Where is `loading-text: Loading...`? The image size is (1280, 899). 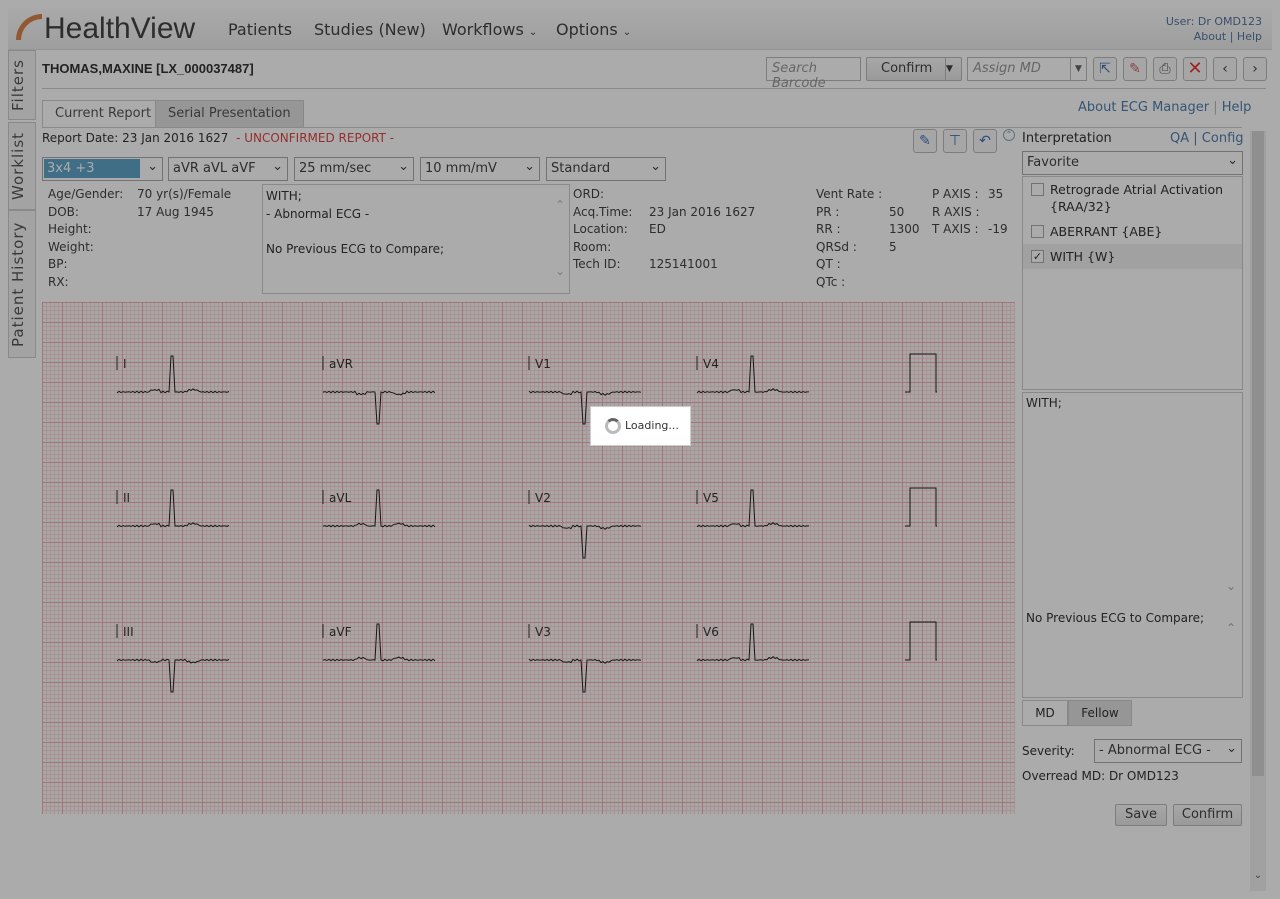 loading-text: Loading... is located at coordinates (652, 425).